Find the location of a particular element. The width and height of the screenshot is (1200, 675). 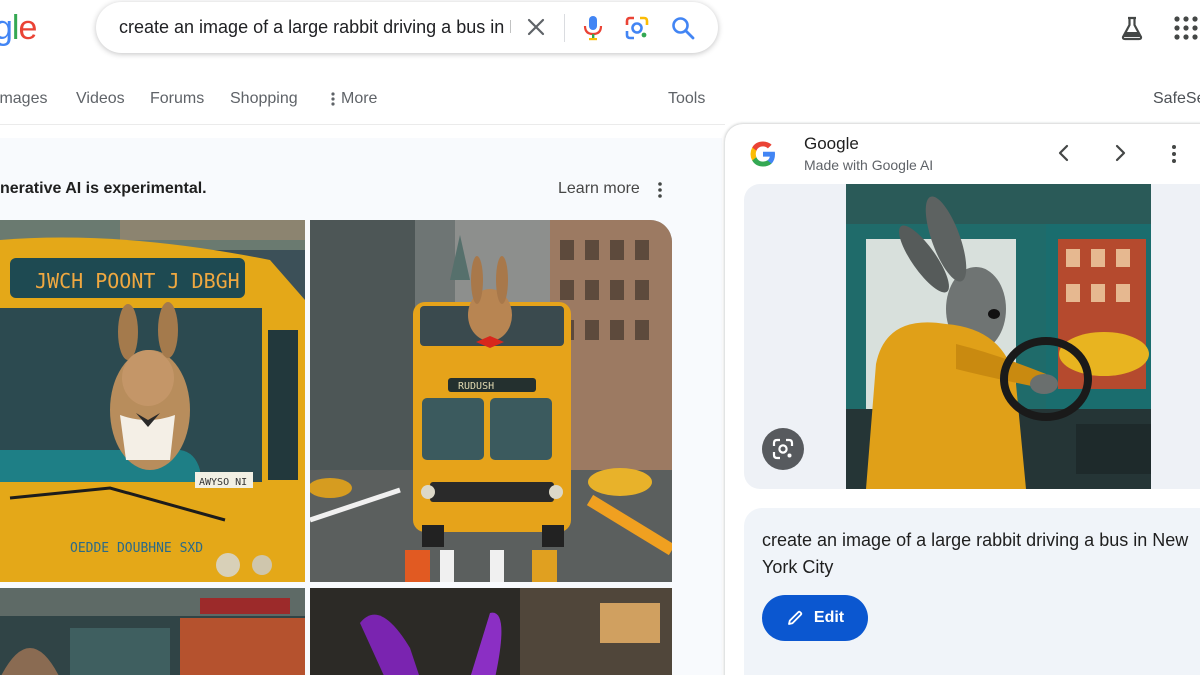

mic-icon is located at coordinates (593, 28).